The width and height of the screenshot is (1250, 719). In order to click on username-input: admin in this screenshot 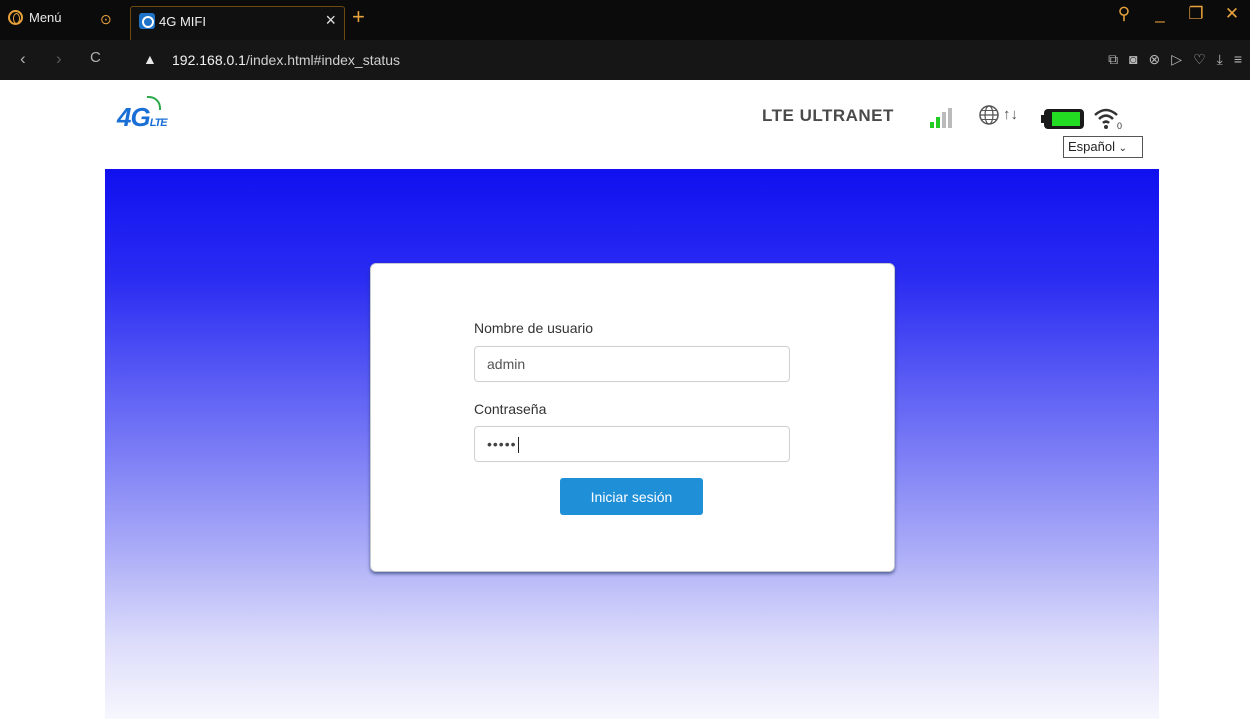, I will do `click(632, 364)`.